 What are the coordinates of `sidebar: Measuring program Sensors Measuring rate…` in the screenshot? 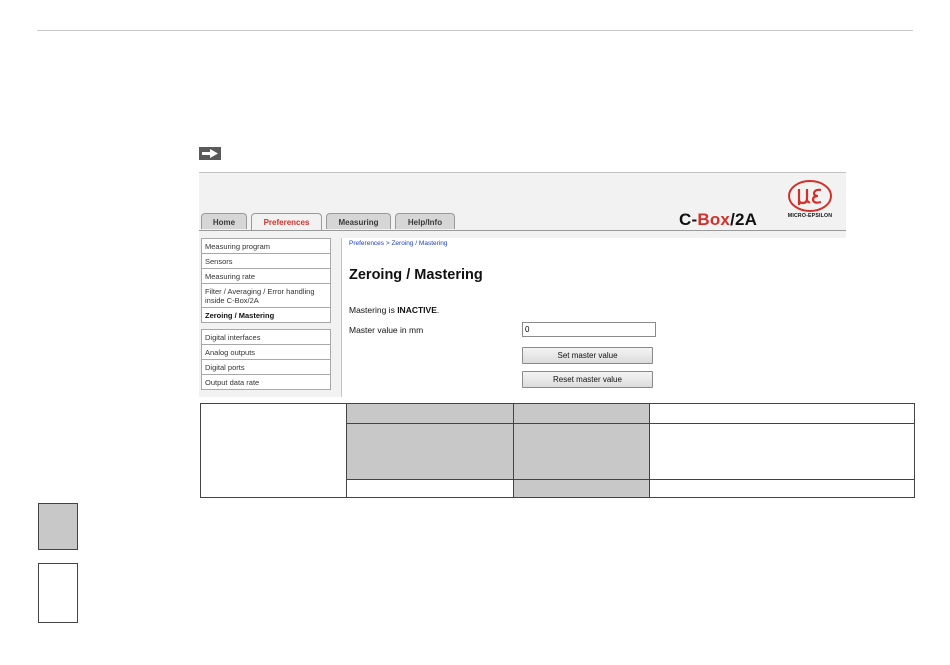 It's located at (266, 314).